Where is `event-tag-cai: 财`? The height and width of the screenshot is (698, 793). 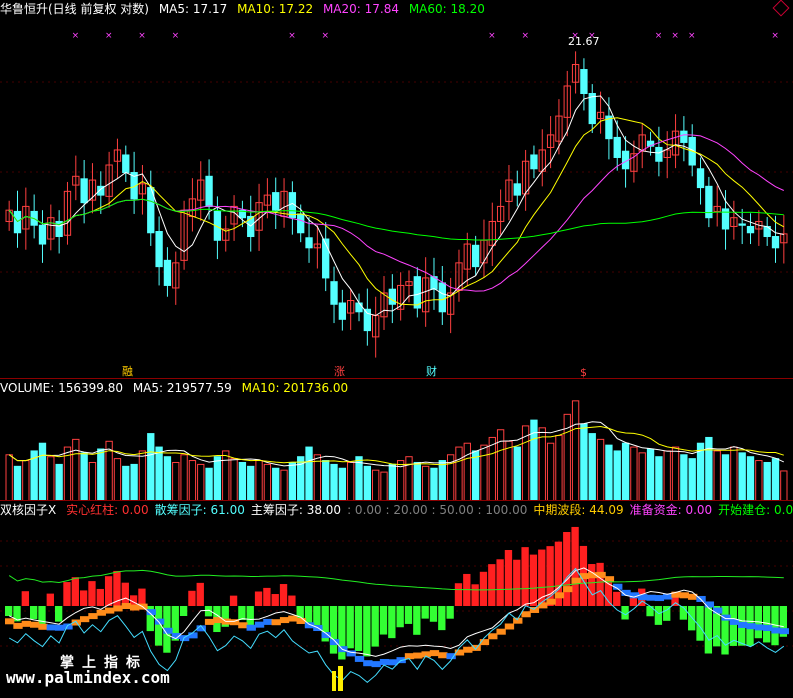
event-tag-cai: 财 is located at coordinates (431, 370).